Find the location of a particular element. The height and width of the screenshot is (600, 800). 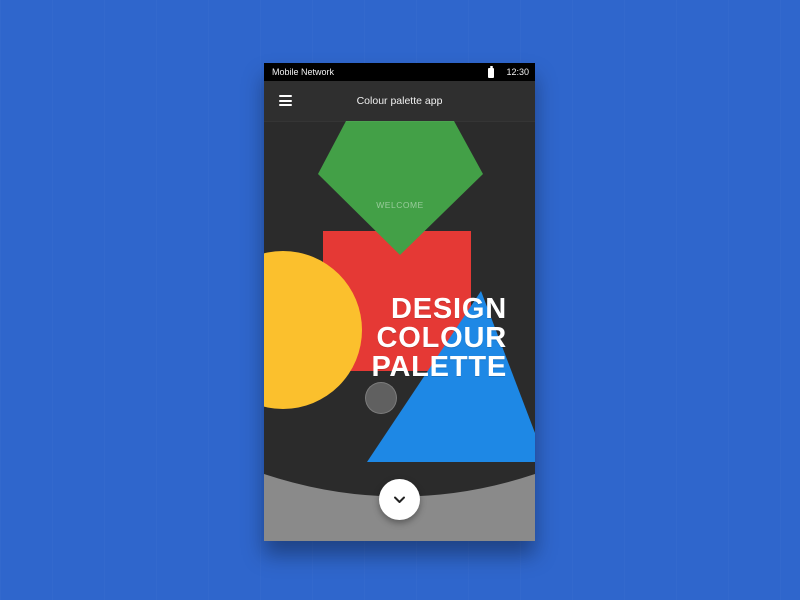

welcome-label: WELCOME is located at coordinates (400, 205).